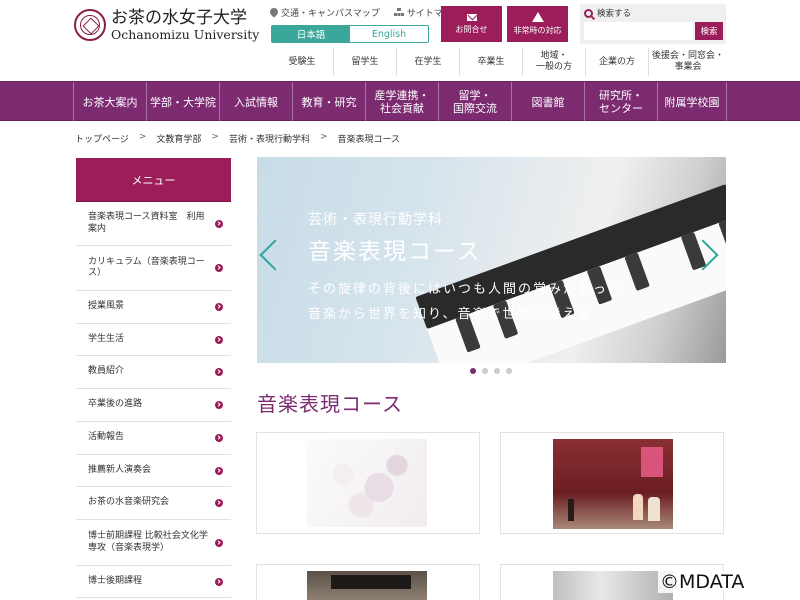 This screenshot has width=800, height=600. I want to click on contact-label: お問合せ, so click(471, 29).